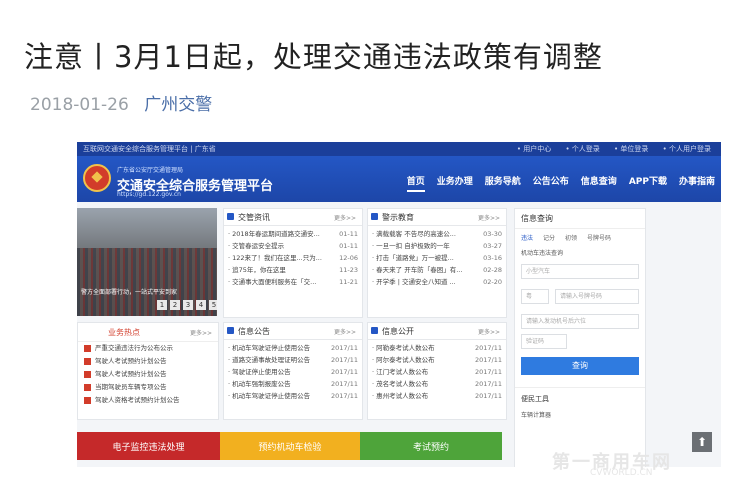 This screenshot has width=737, height=492. What do you see at coordinates (374, 216) in the screenshot?
I see `warning-icon` at bounding box center [374, 216].